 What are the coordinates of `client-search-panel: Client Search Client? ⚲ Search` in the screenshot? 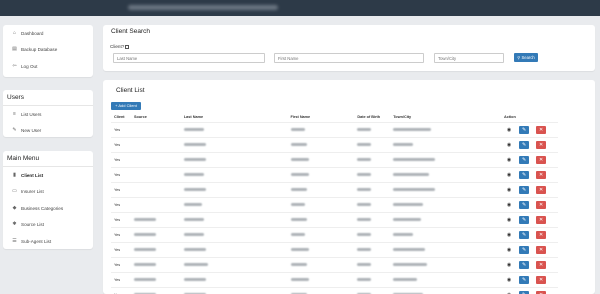 It's located at (349, 48).